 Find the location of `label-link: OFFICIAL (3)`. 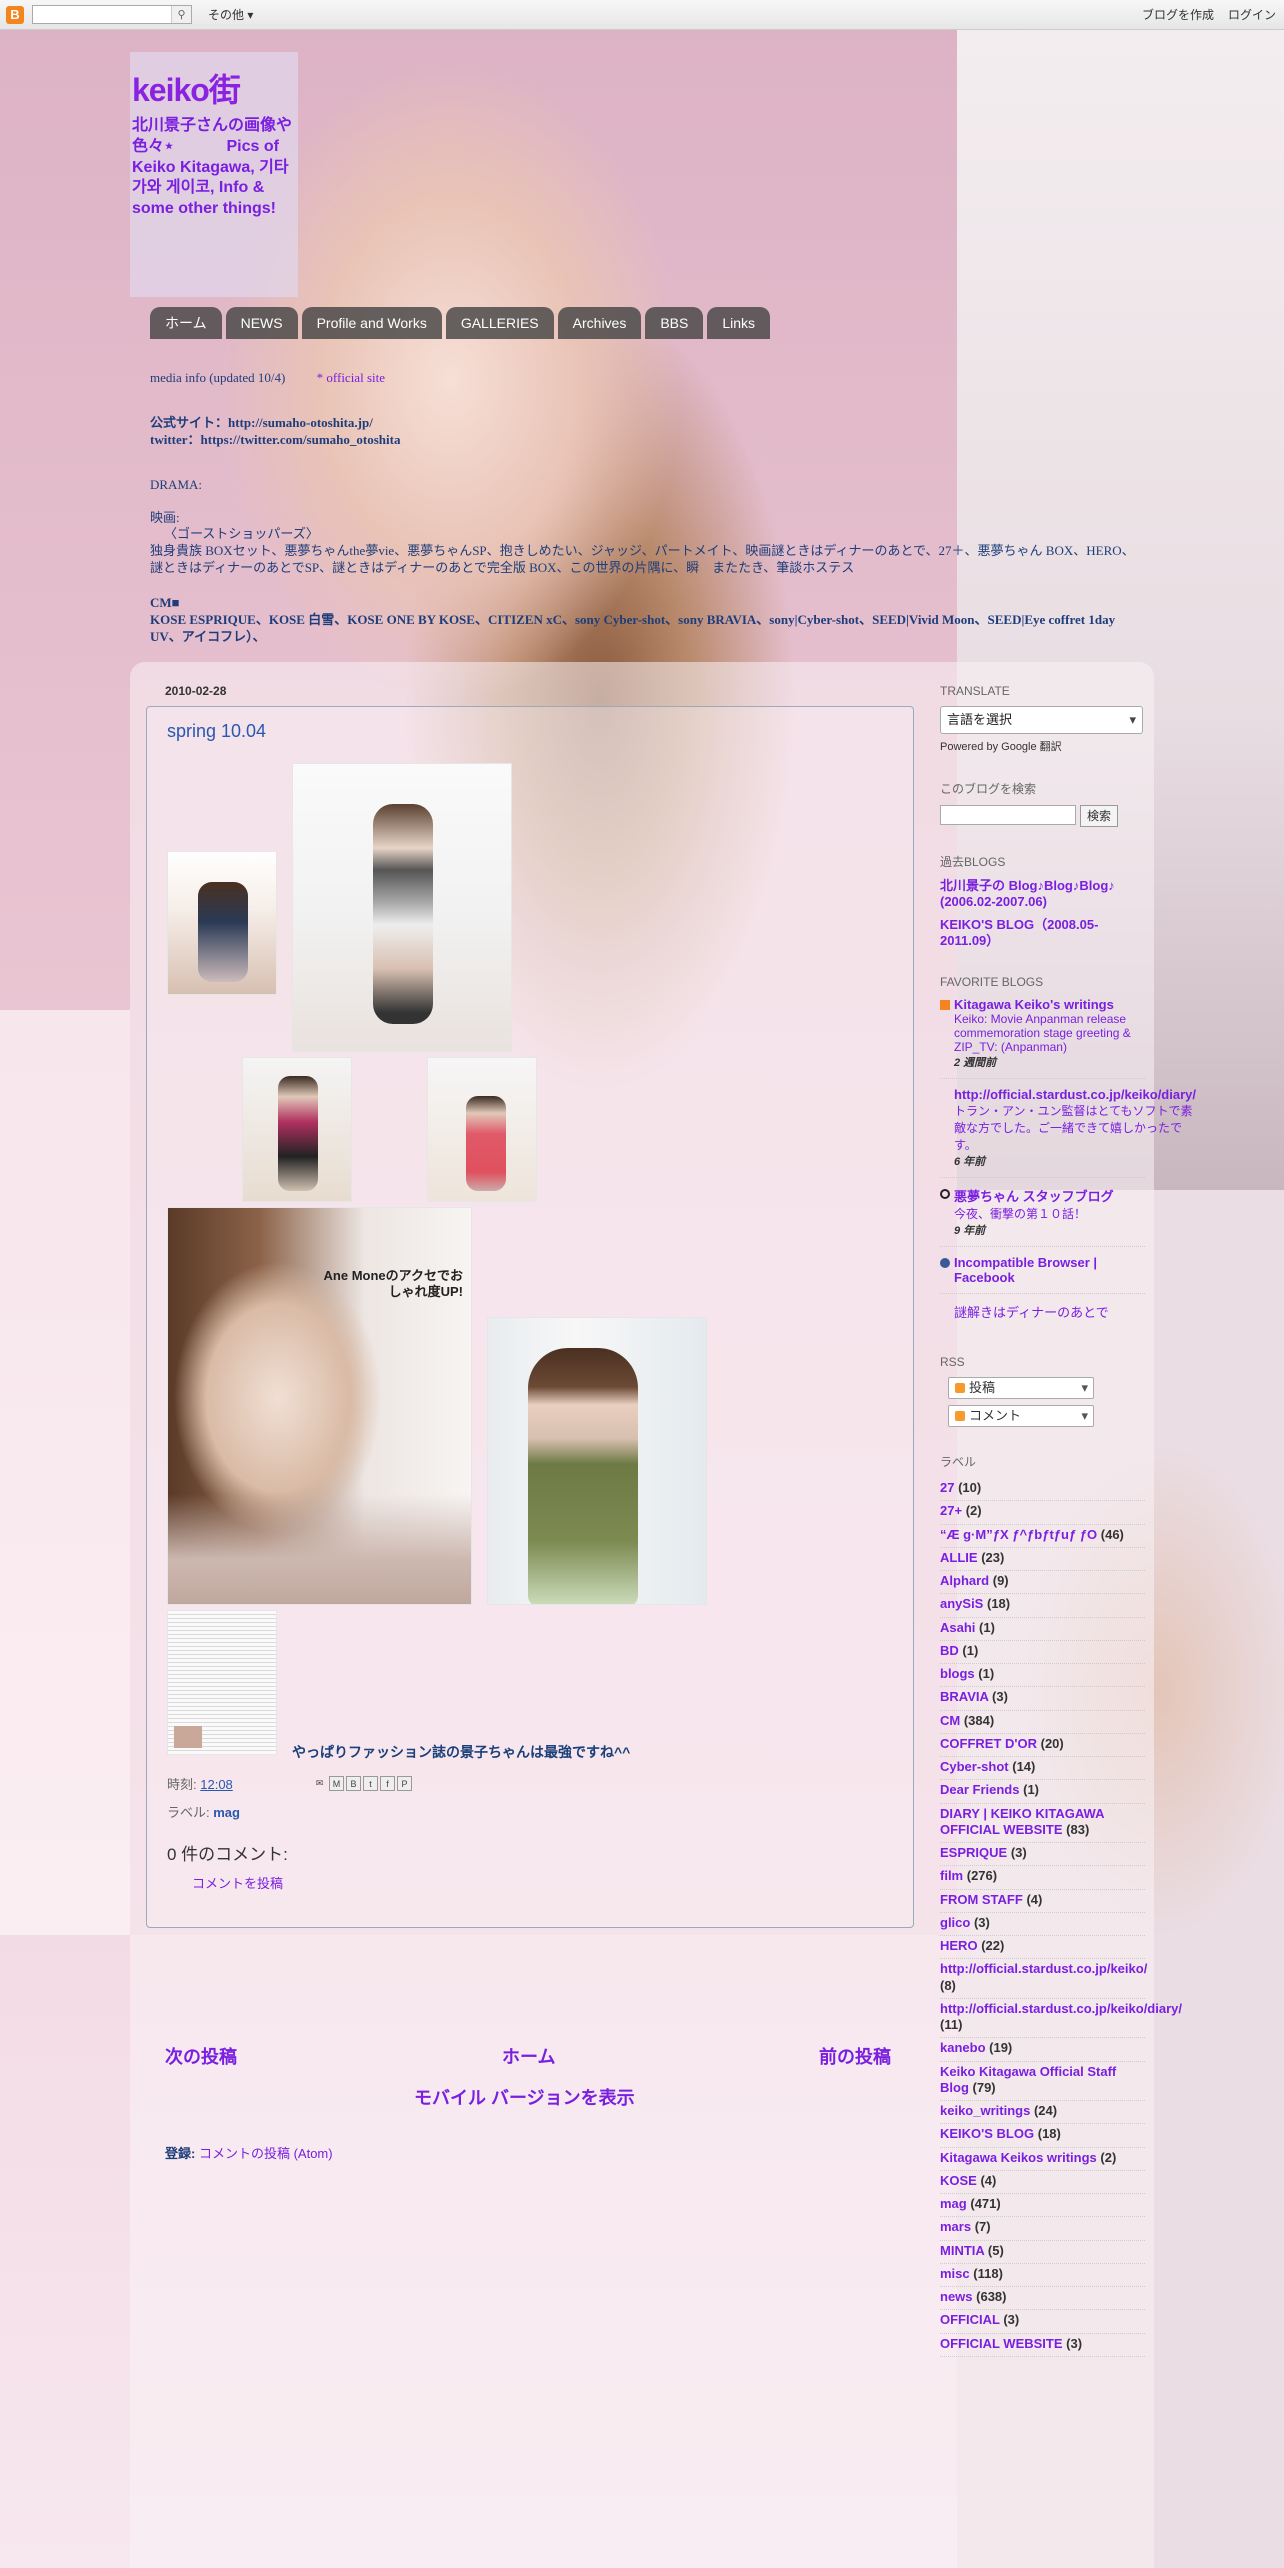

label-link: OFFICIAL (3) is located at coordinates (1042, 2322).